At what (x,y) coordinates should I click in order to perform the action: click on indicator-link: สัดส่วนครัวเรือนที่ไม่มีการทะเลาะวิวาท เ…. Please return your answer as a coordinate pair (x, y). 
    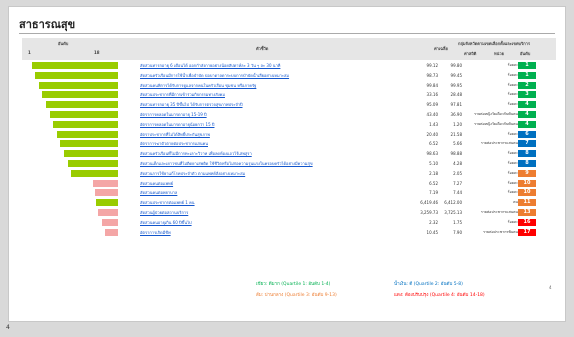
    Looking at the image, I should click on (196, 153).